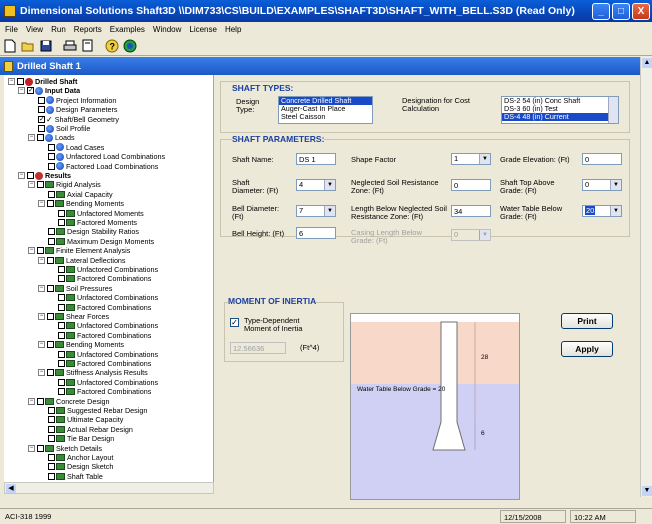  I want to click on print-icon, so click(70, 46).